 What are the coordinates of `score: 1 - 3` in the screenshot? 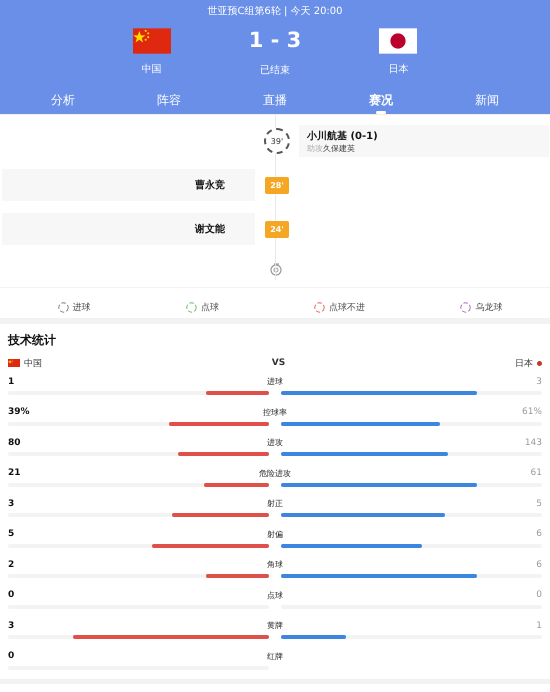 It's located at (275, 40).